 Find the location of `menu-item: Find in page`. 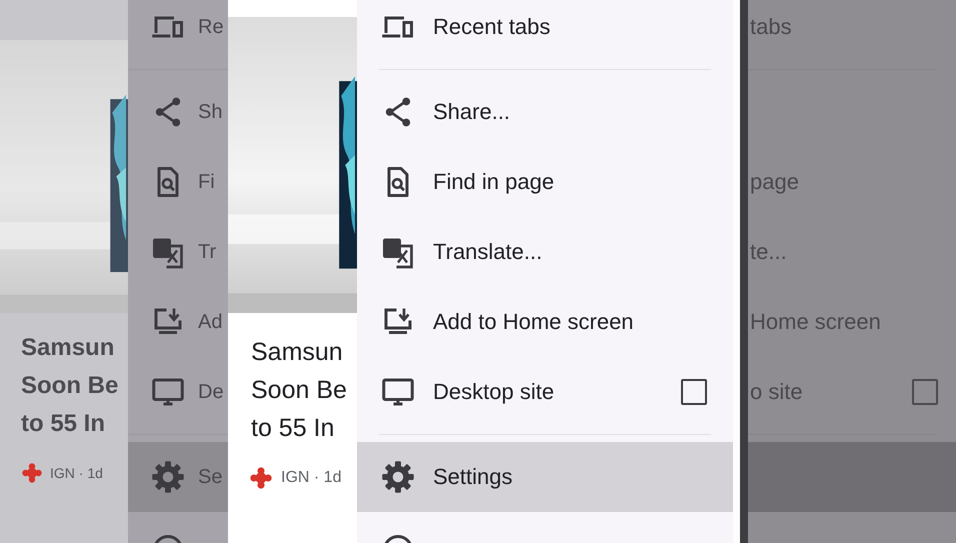

menu-item: Find in page is located at coordinates (545, 182).